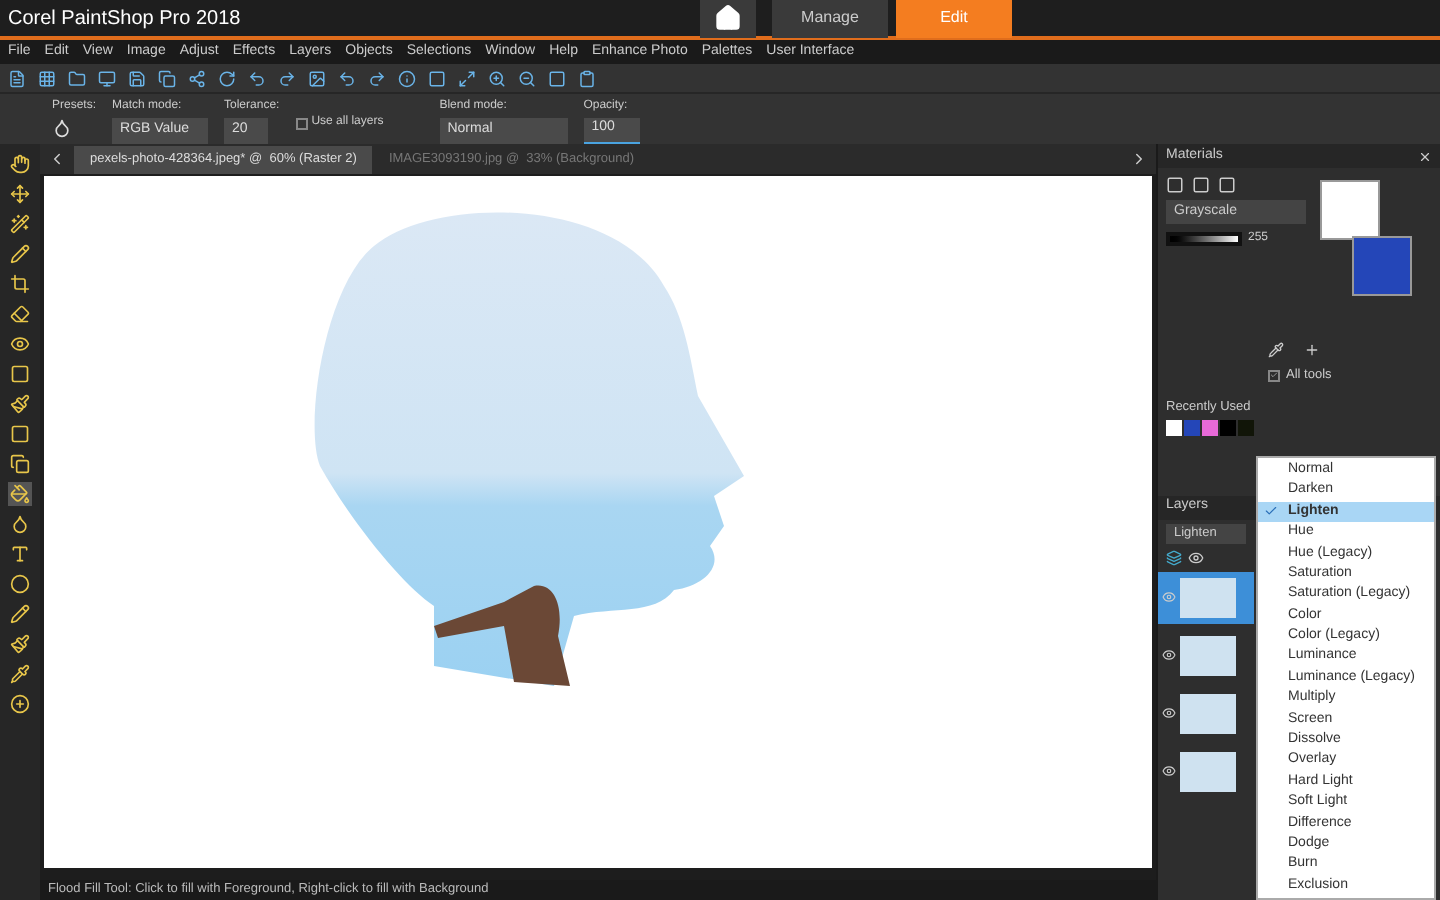 The image size is (1440, 900). Describe the element at coordinates (20, 254) in the screenshot. I see `pencil-icon` at that location.